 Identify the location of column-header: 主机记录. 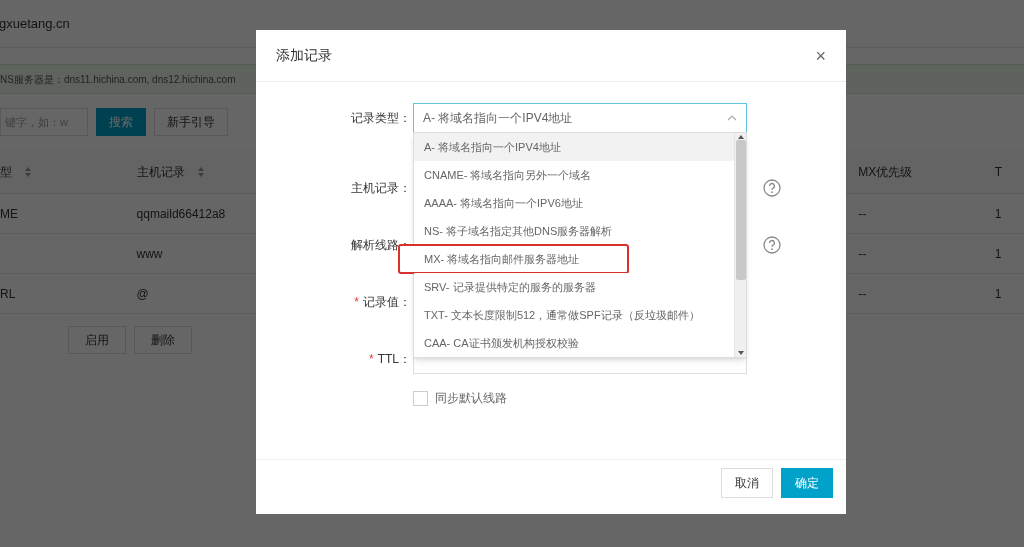
(160, 172).